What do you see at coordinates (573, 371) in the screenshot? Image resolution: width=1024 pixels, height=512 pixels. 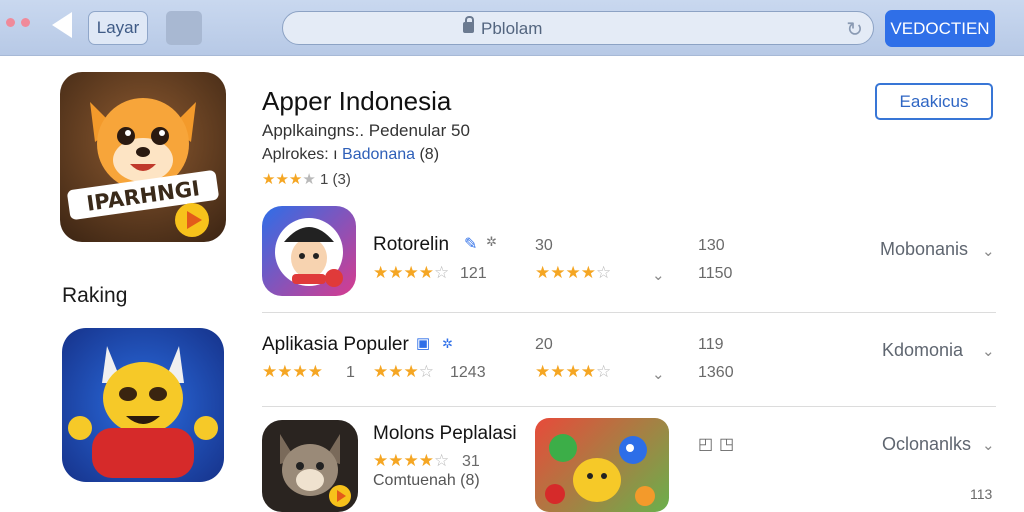 I see `row2-rating-c: ★★★★☆` at bounding box center [573, 371].